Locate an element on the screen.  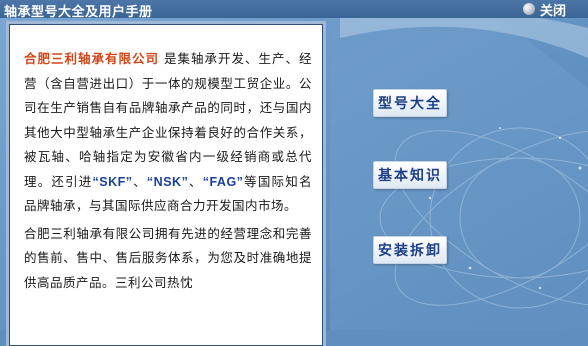
install-button: 安装拆卸 is located at coordinates (410, 250).